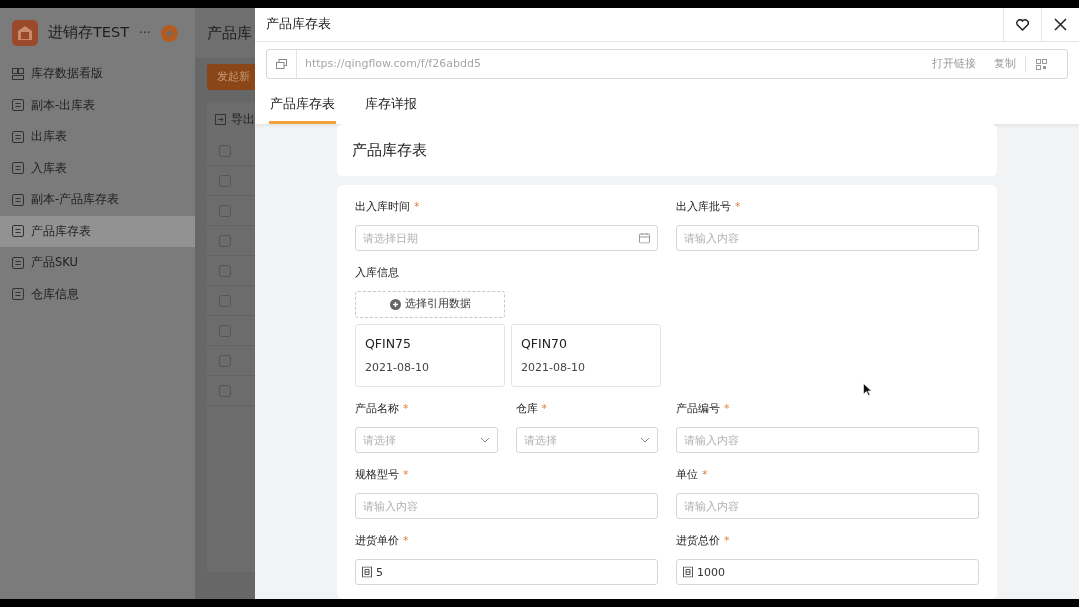 This screenshot has width=1079, height=607. What do you see at coordinates (25, 33) in the screenshot?
I see `app-logo-icon` at bounding box center [25, 33].